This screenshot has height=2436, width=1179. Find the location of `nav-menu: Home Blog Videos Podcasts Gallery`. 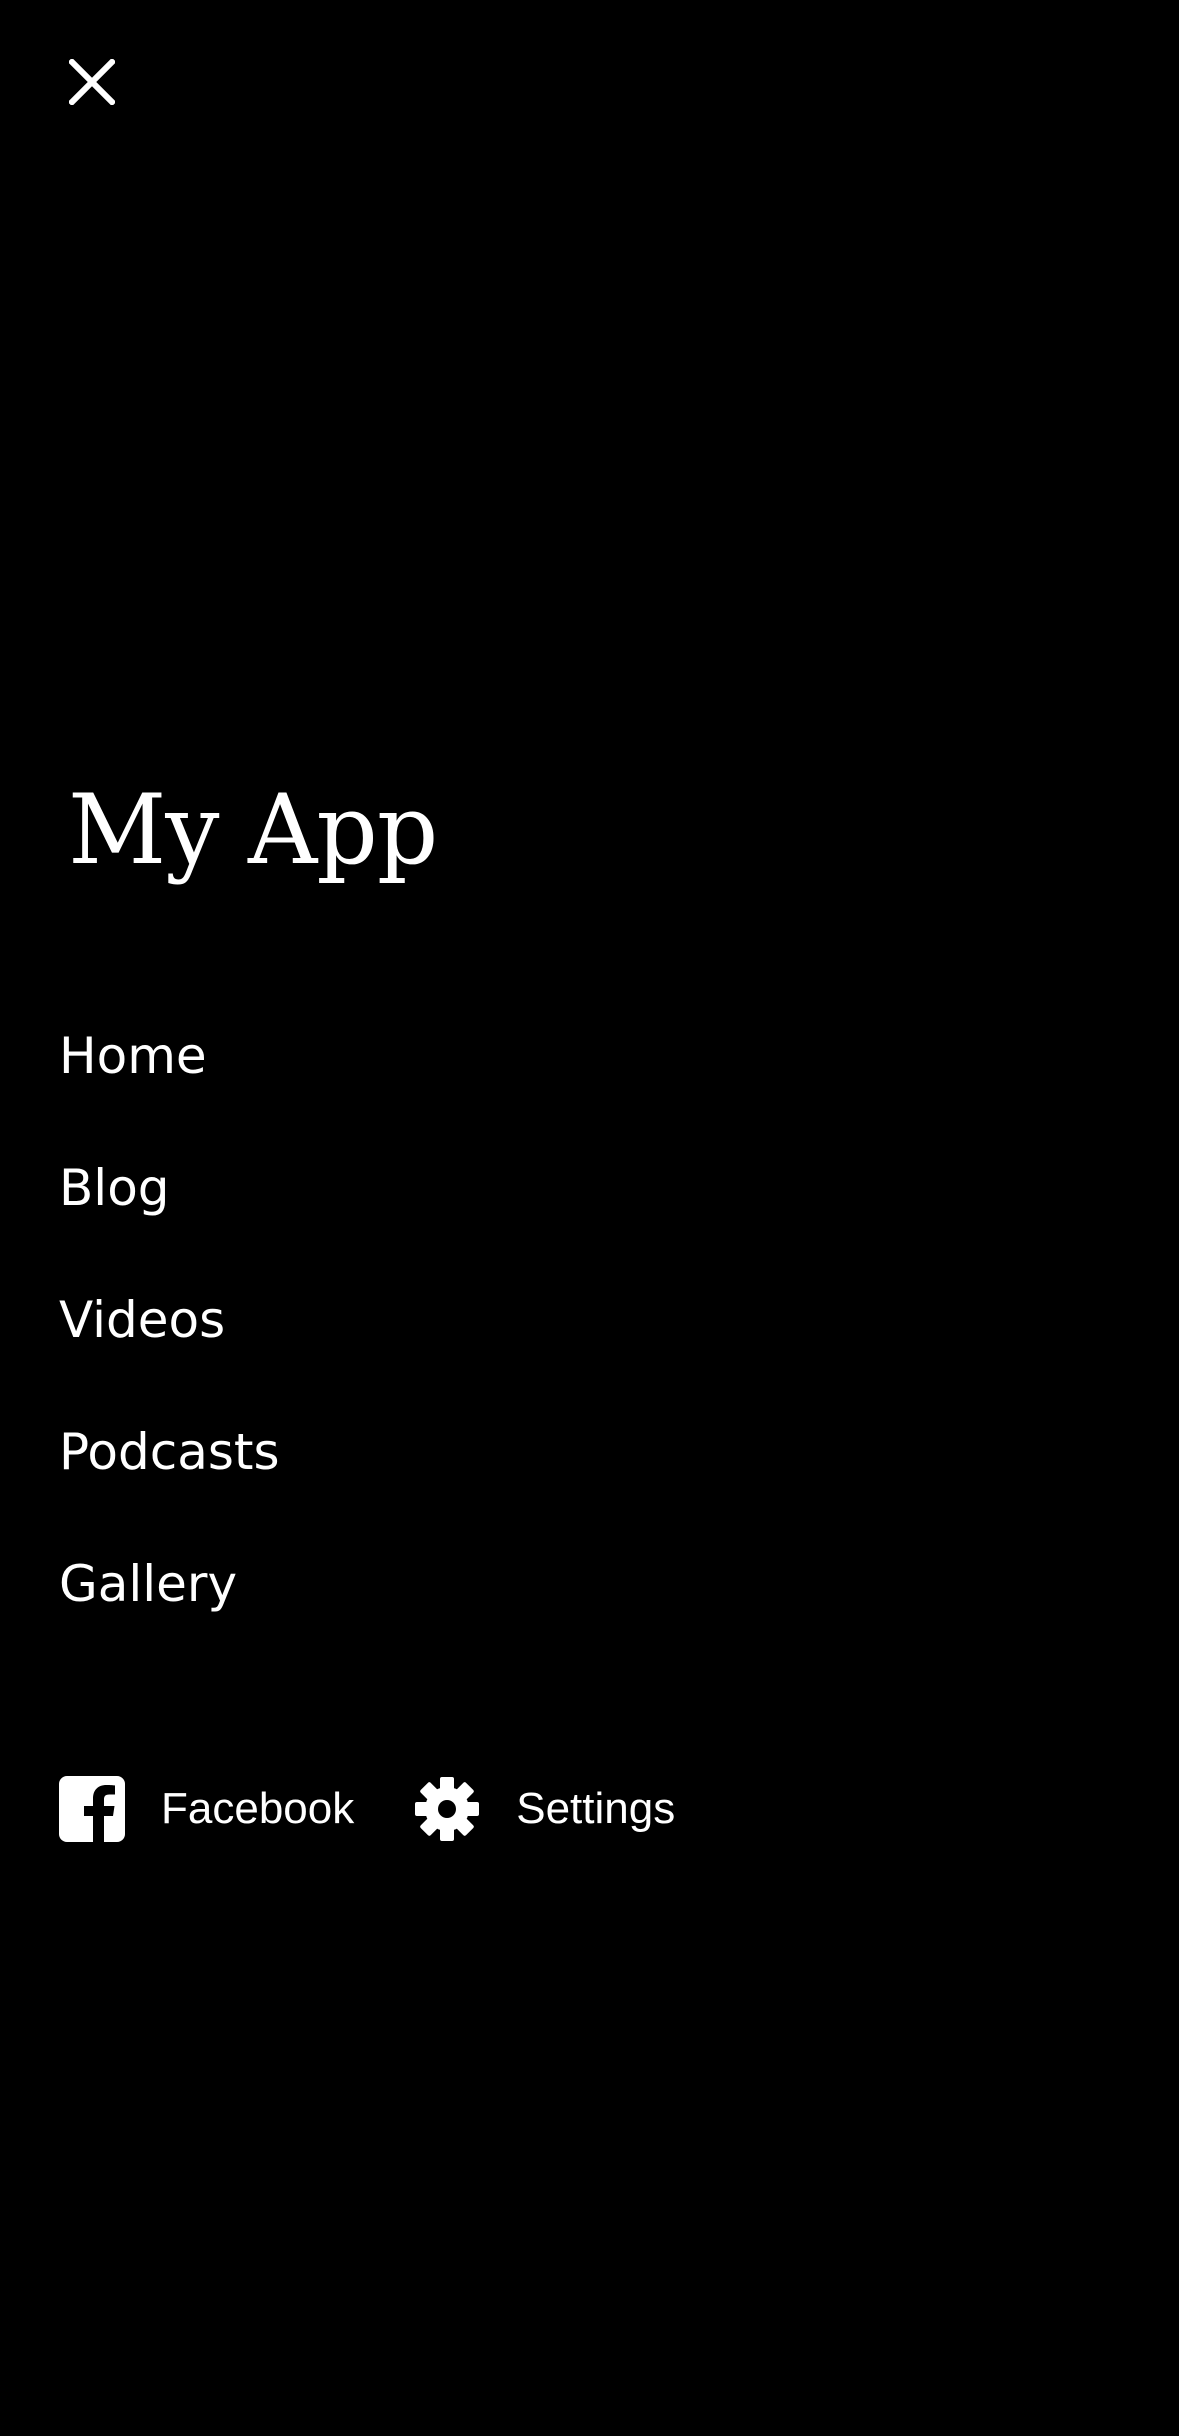

nav-menu: Home Blog Videos Podcasts Gallery is located at coordinates (169, 1320).